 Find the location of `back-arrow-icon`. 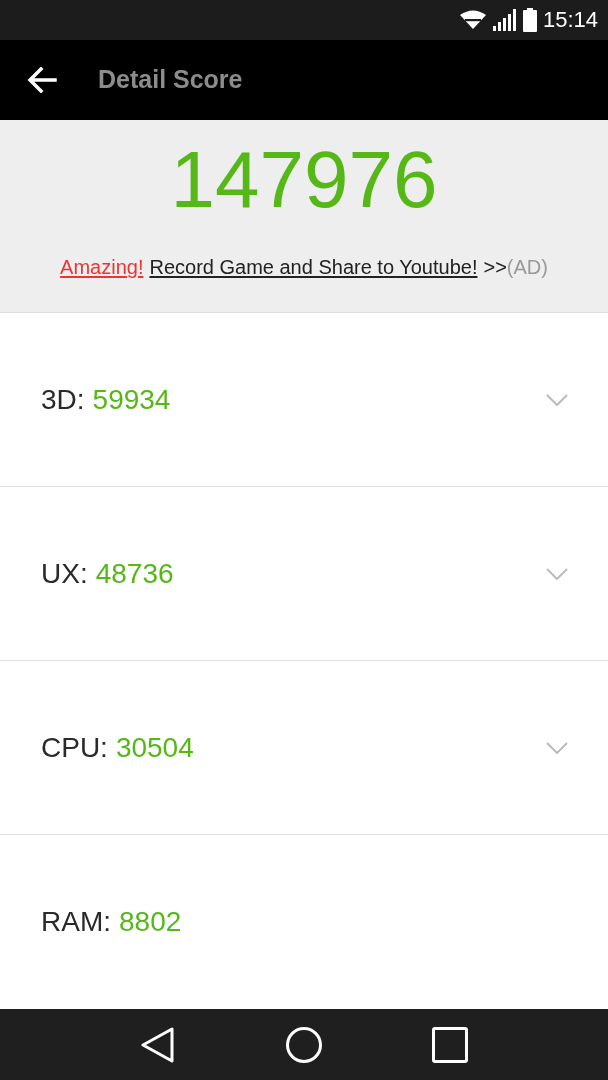

back-arrow-icon is located at coordinates (42, 80).